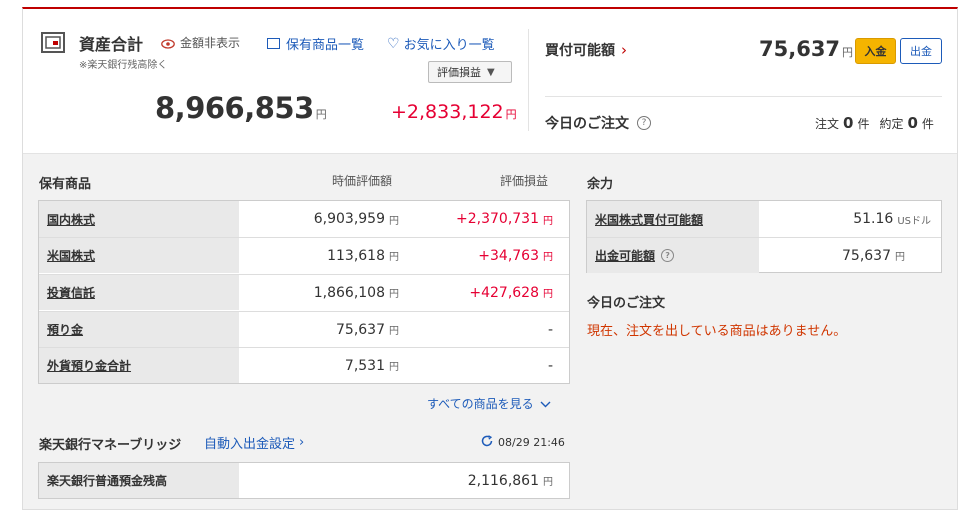 The width and height of the screenshot is (970, 510). What do you see at coordinates (362, 181) in the screenshot?
I see `col-value-header: 時価評価額` at bounding box center [362, 181].